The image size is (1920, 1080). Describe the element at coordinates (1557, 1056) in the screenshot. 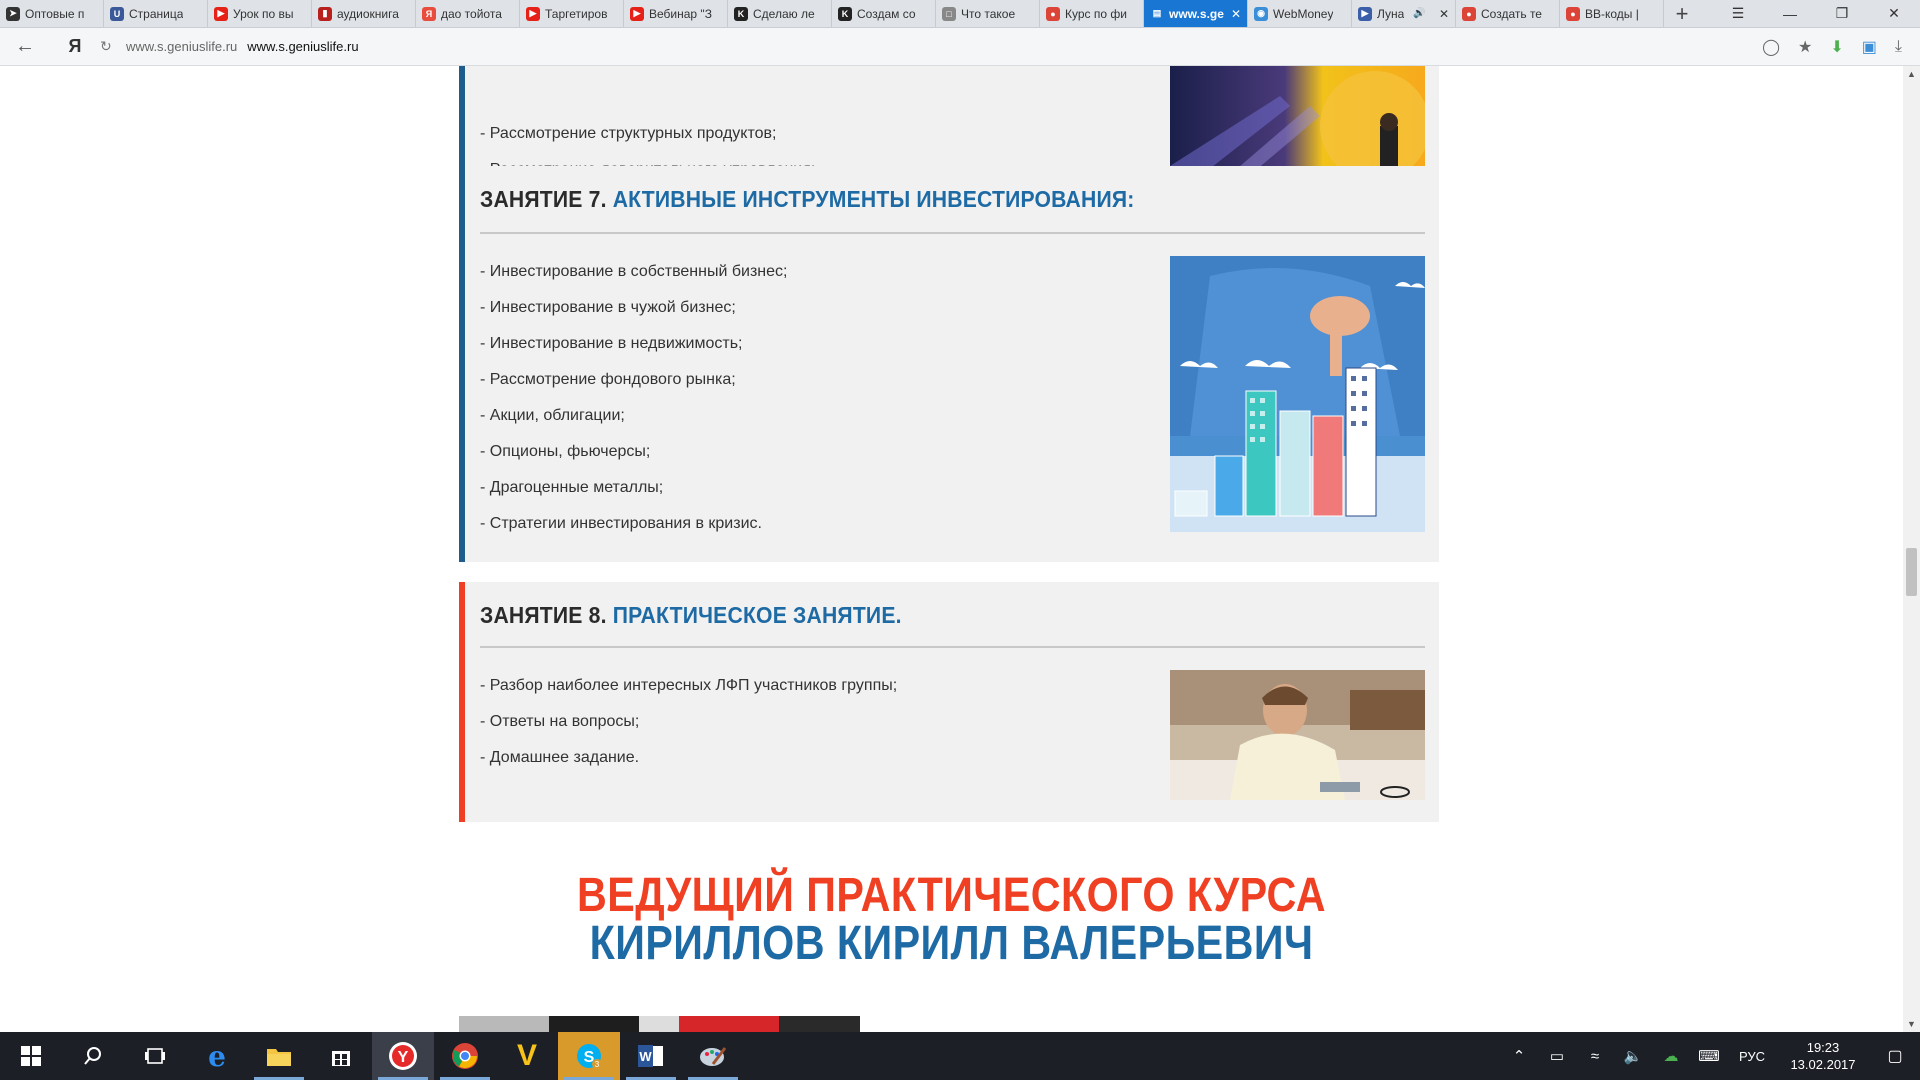

I see `battery-icon: ▭` at that location.